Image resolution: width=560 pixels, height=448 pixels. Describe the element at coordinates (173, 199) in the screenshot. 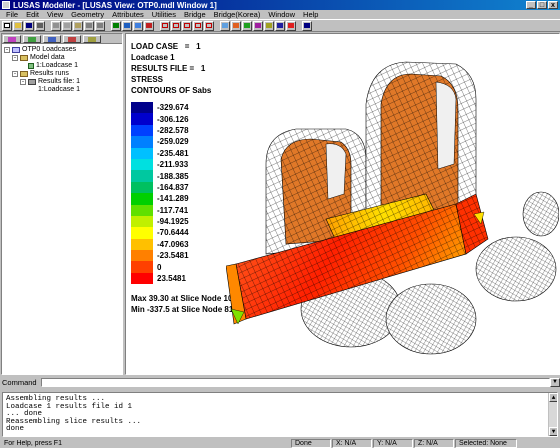

I see `legend-label: -141.289` at that location.